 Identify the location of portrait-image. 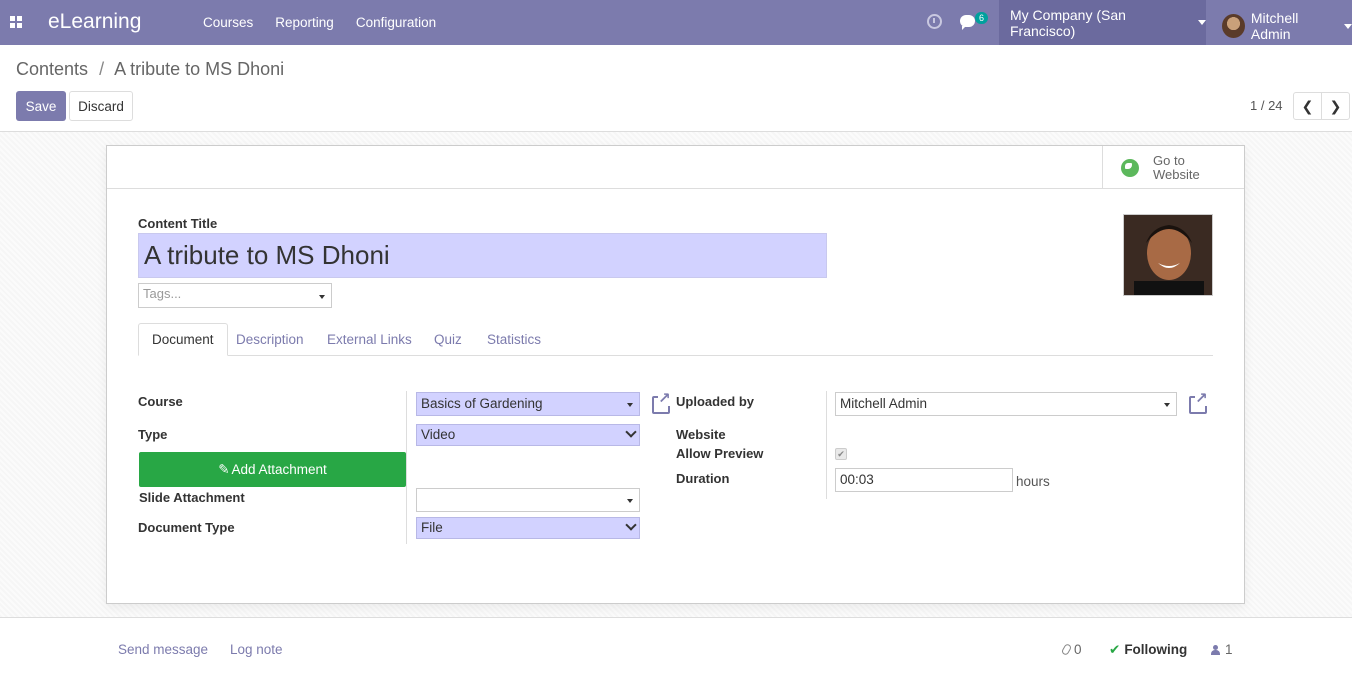
(1168, 255).